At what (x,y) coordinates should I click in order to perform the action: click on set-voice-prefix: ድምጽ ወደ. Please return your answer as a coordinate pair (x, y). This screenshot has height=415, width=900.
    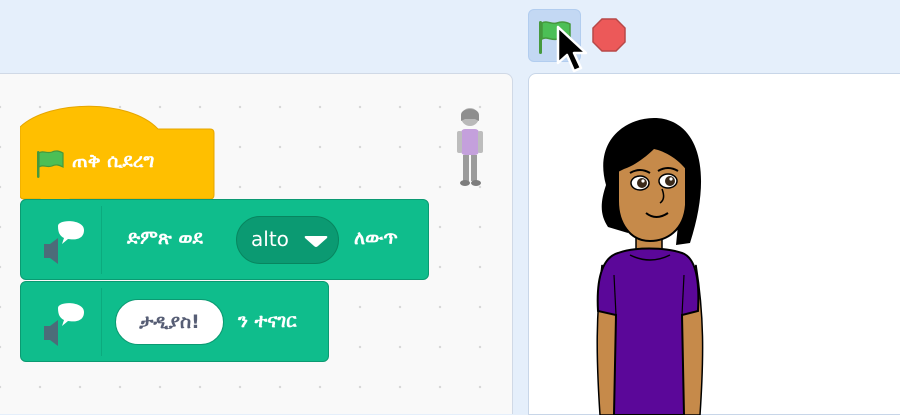
    Looking at the image, I should click on (165, 238).